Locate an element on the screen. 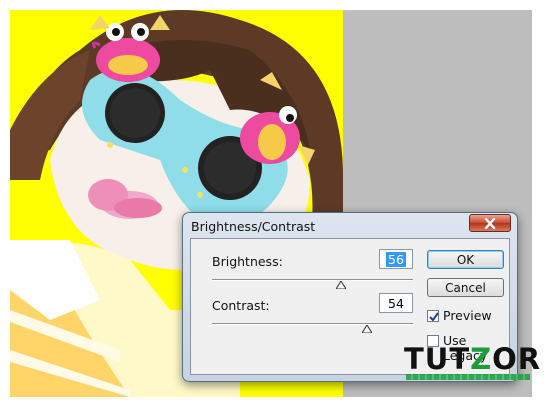  brightness-slider-thumb is located at coordinates (340, 285).